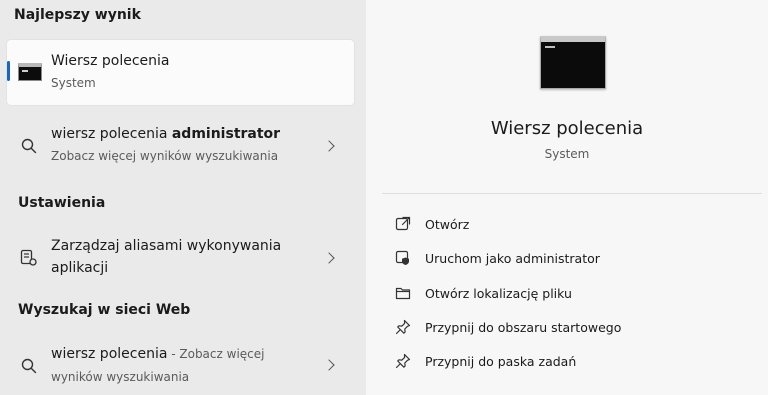  Describe the element at coordinates (498, 293) in the screenshot. I see `action-label: Otwórz lokalizację pliku` at that location.